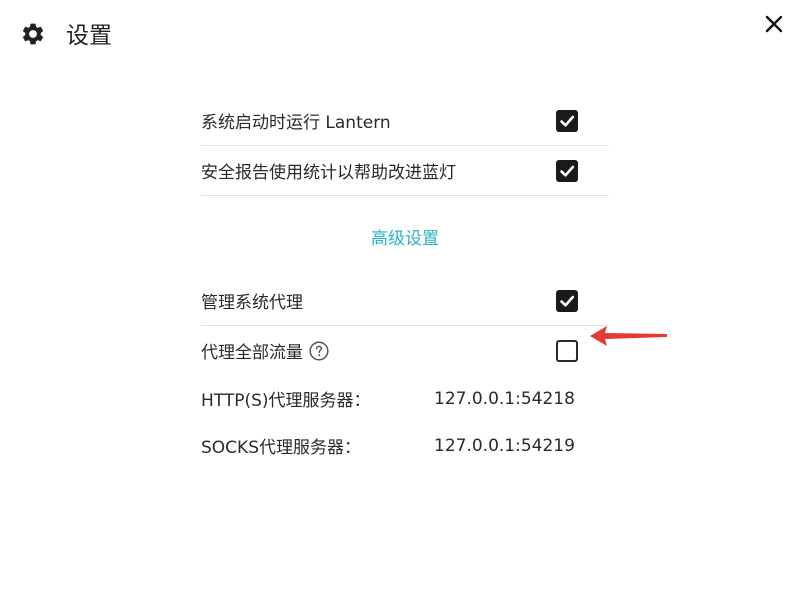 This screenshot has width=808, height=596. Describe the element at coordinates (405, 121) in the screenshot. I see `setting-row-launch-on-startup: 系统启动时运行 Lantern` at that location.